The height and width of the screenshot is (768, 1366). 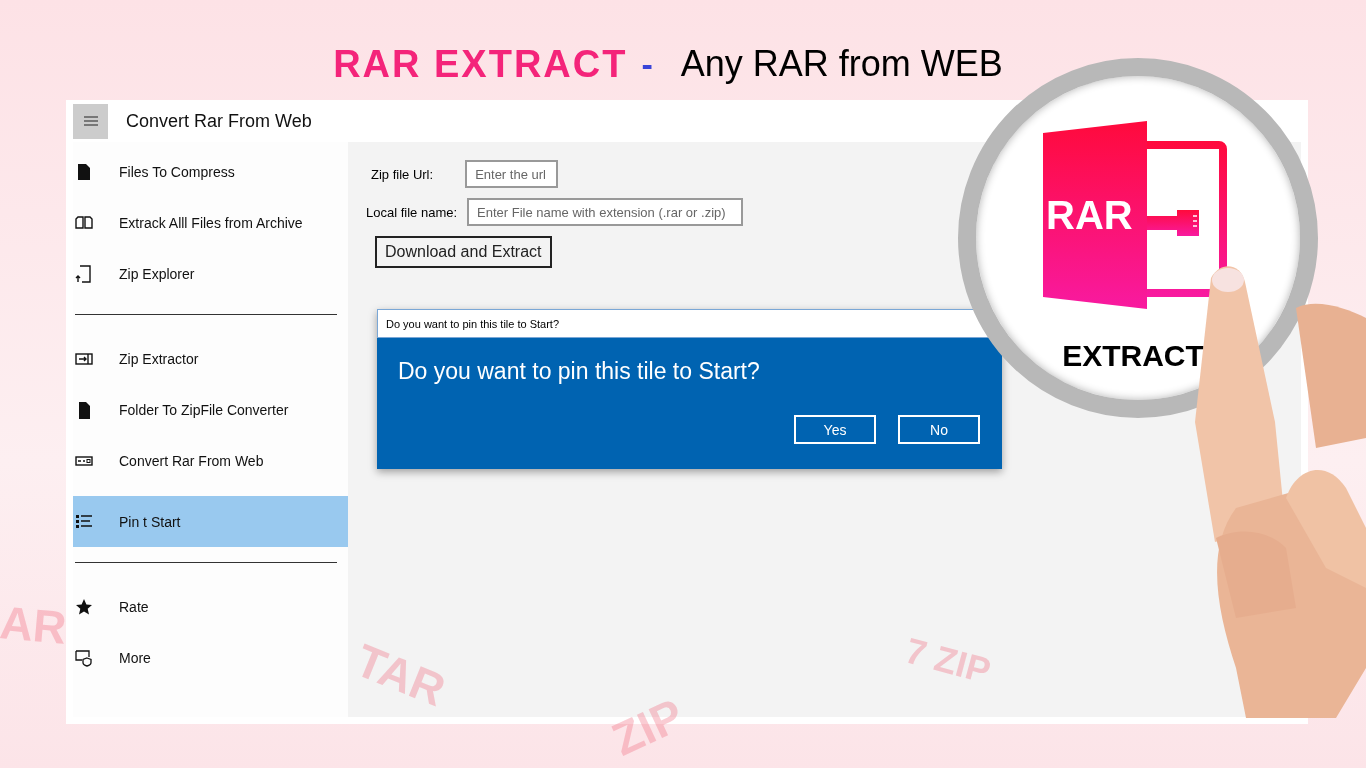 What do you see at coordinates (210, 222) in the screenshot?
I see `sidebar-item: Extrack Alll Files from Archive` at bounding box center [210, 222].